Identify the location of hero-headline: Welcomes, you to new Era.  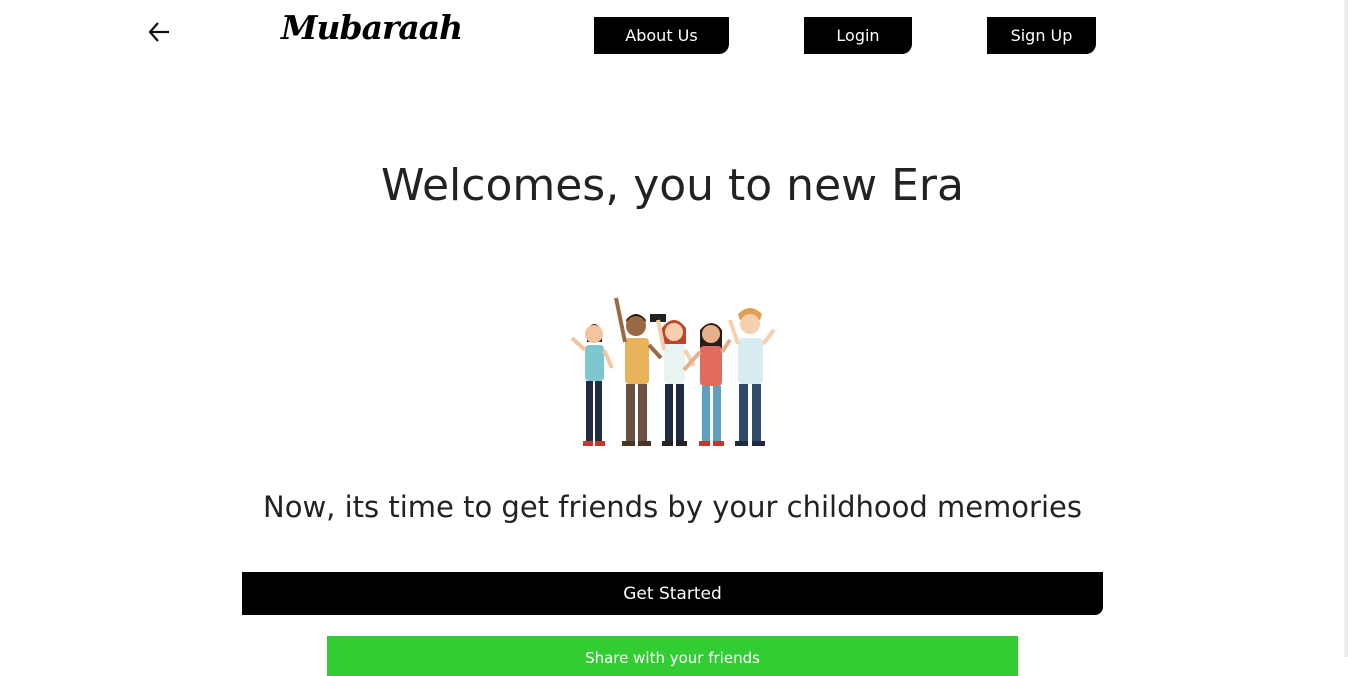
(672, 185).